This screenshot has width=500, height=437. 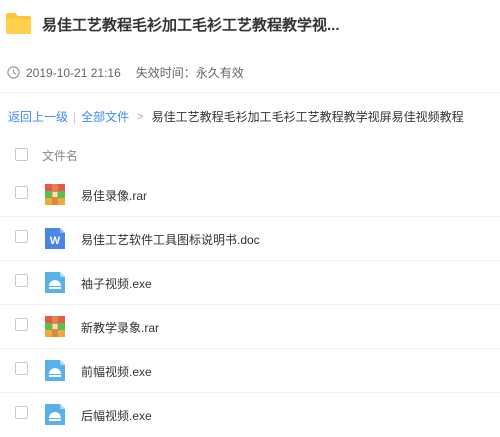 What do you see at coordinates (13, 72) in the screenshot?
I see `clock-icon` at bounding box center [13, 72].